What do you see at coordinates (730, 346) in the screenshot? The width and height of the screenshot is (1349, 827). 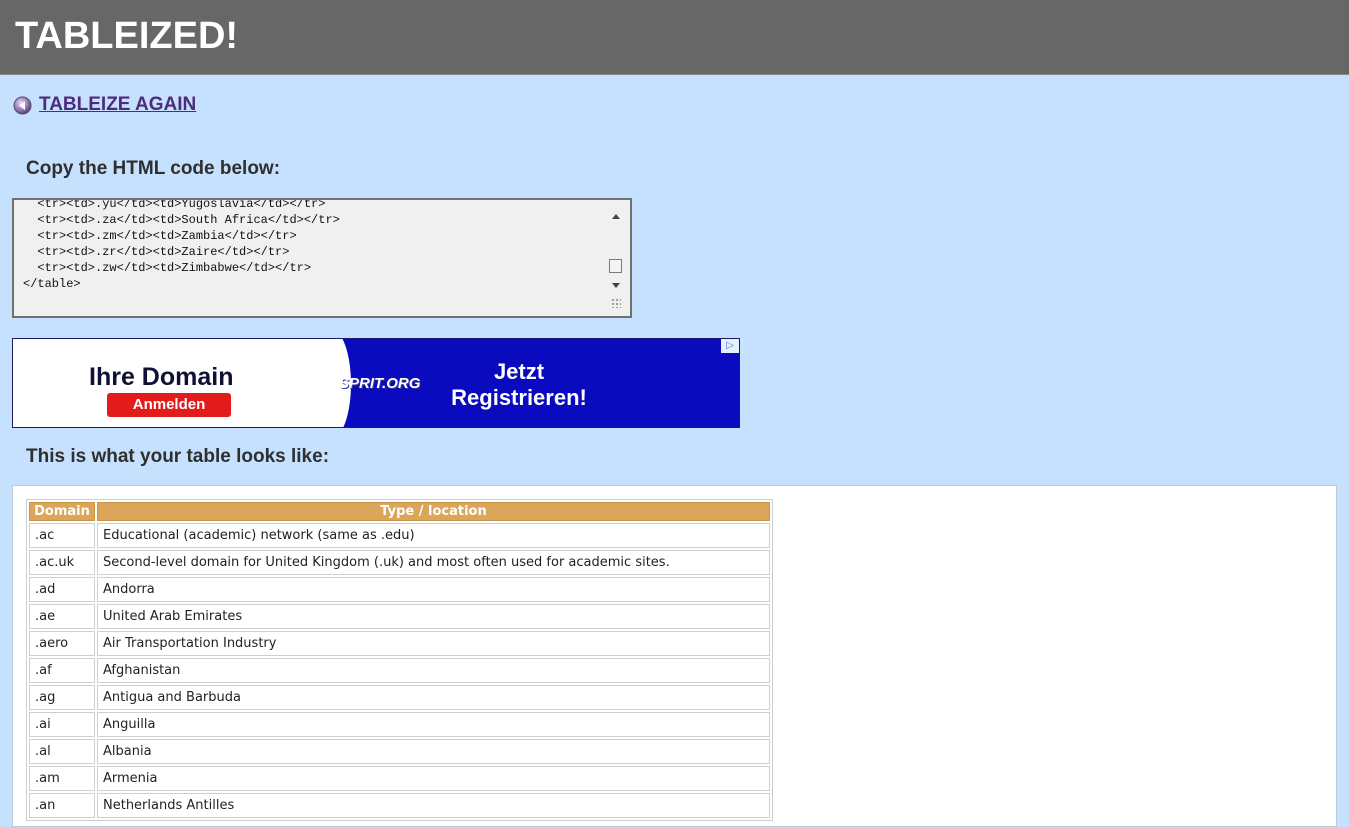 I see `ad-choices-icon: ▷` at bounding box center [730, 346].